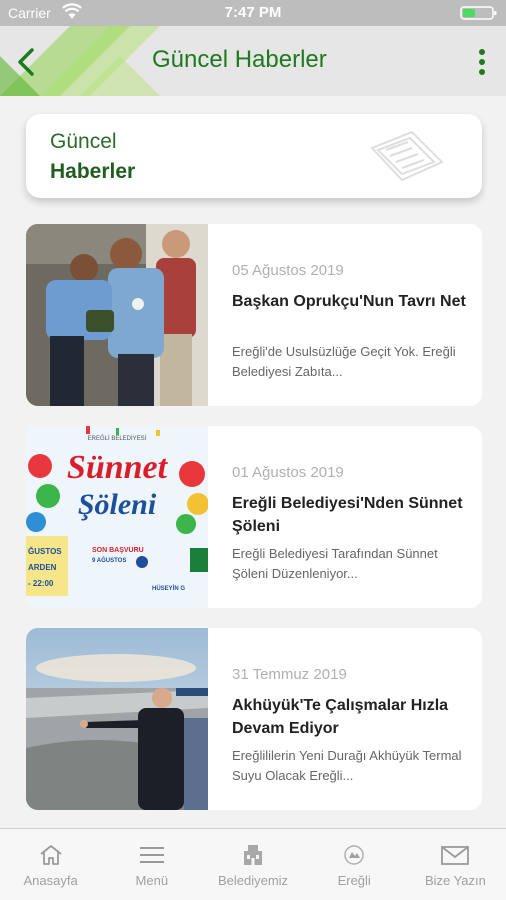  What do you see at coordinates (478, 13) in the screenshot?
I see `battery-icon` at bounding box center [478, 13].